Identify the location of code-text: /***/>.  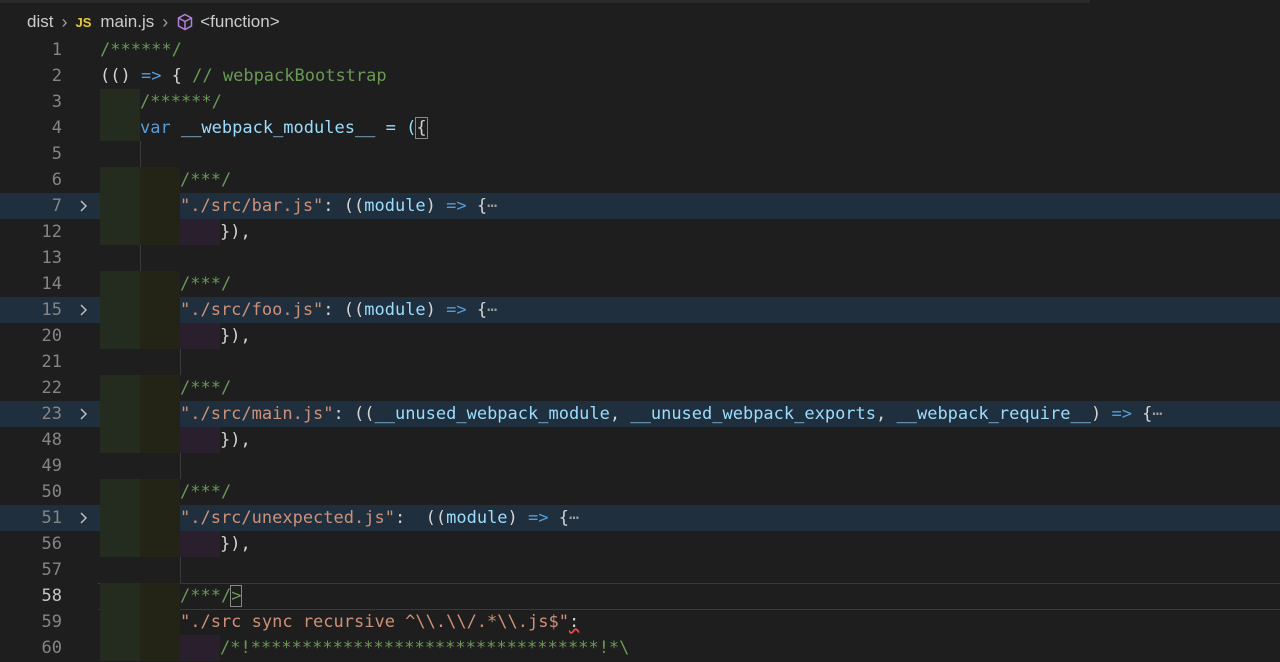
(211, 596).